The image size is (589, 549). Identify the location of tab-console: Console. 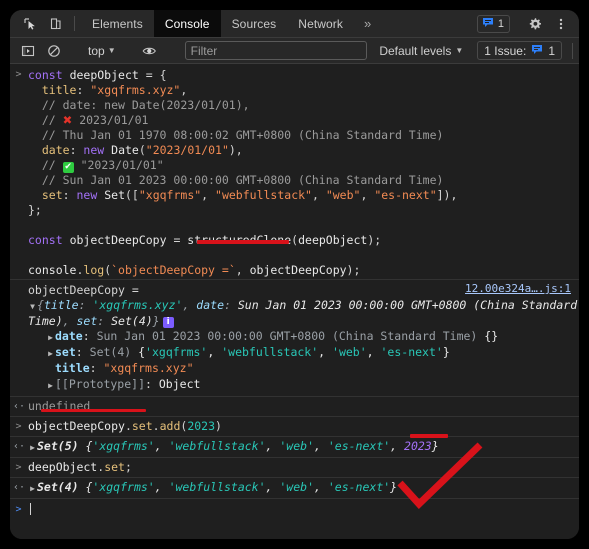
(187, 23).